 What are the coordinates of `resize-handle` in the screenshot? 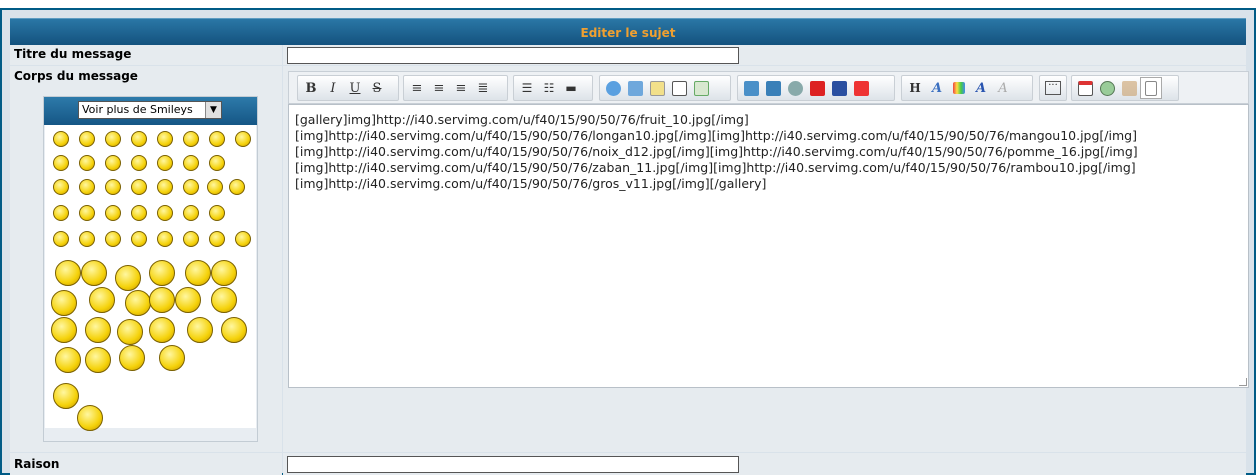 It's located at (1243, 382).